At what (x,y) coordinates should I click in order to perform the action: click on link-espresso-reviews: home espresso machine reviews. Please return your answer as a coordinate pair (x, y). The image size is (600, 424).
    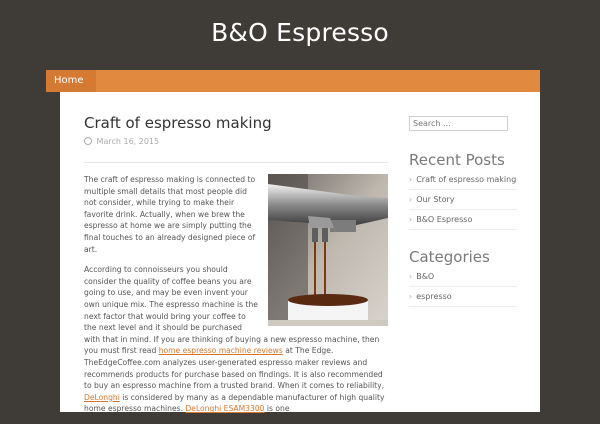
    Looking at the image, I should click on (221, 350).